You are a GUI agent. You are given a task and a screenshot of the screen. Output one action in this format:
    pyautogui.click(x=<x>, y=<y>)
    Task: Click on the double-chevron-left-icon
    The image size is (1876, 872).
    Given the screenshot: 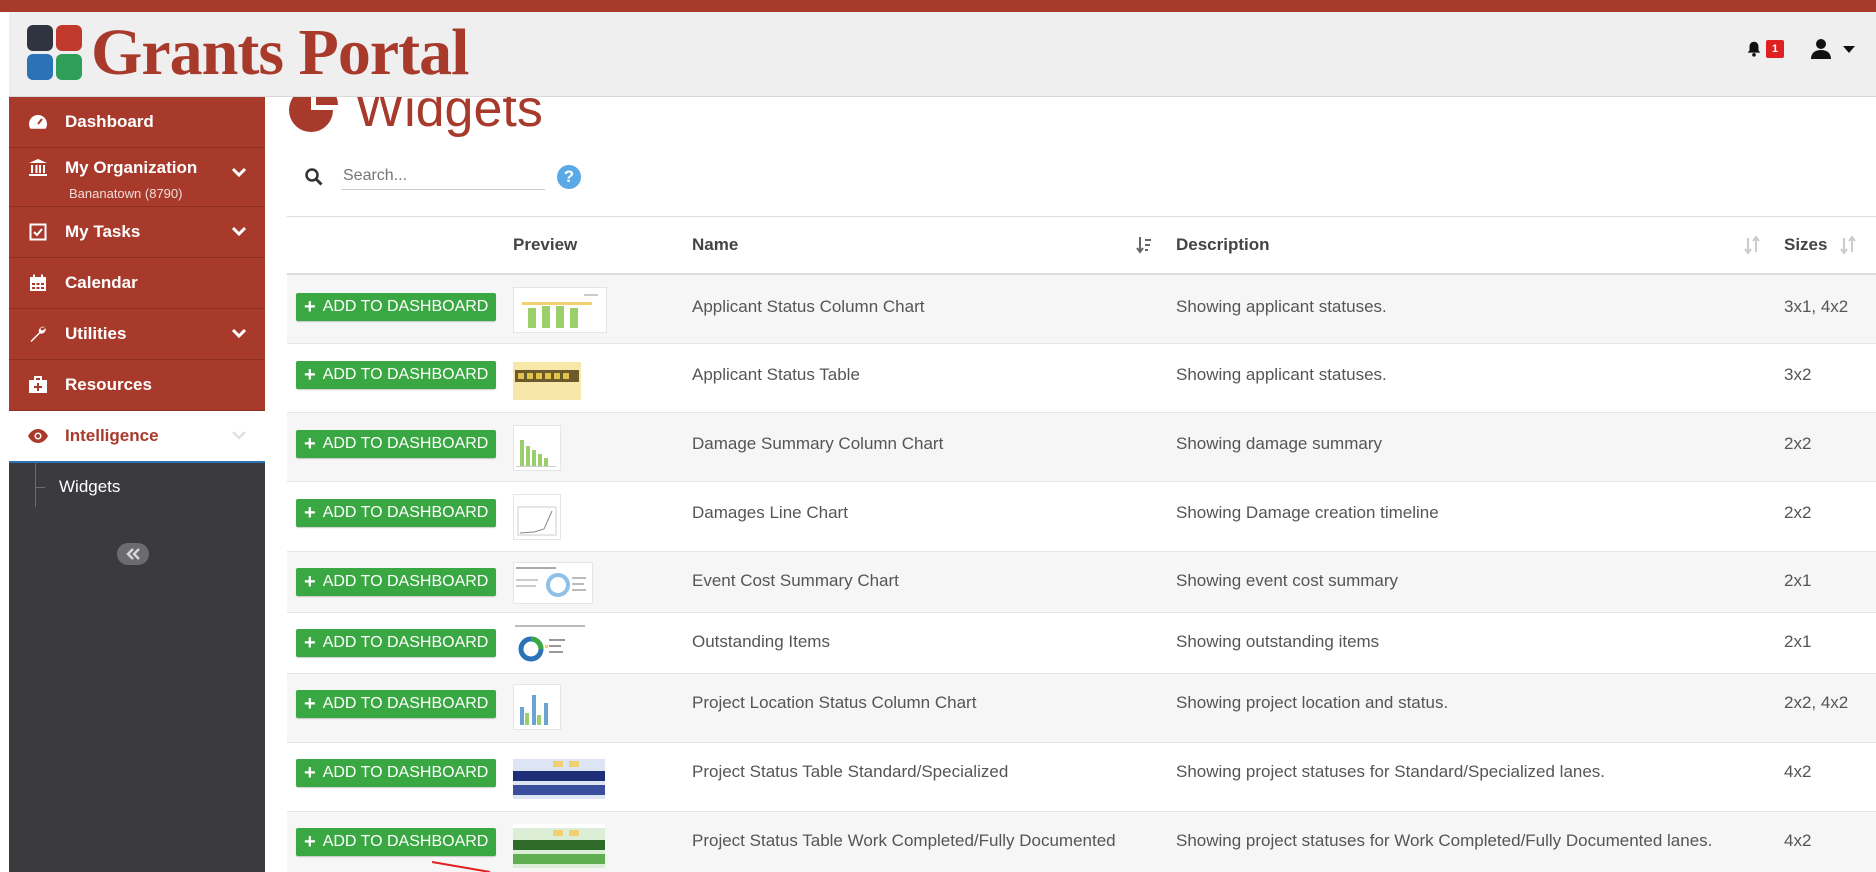 What is the action you would take?
    pyautogui.click(x=133, y=554)
    